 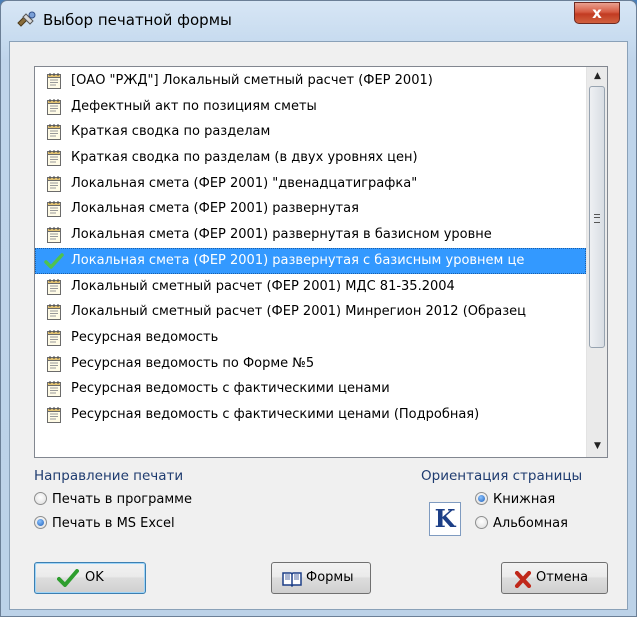 I want to click on forms-label: Формы, so click(x=330, y=577).